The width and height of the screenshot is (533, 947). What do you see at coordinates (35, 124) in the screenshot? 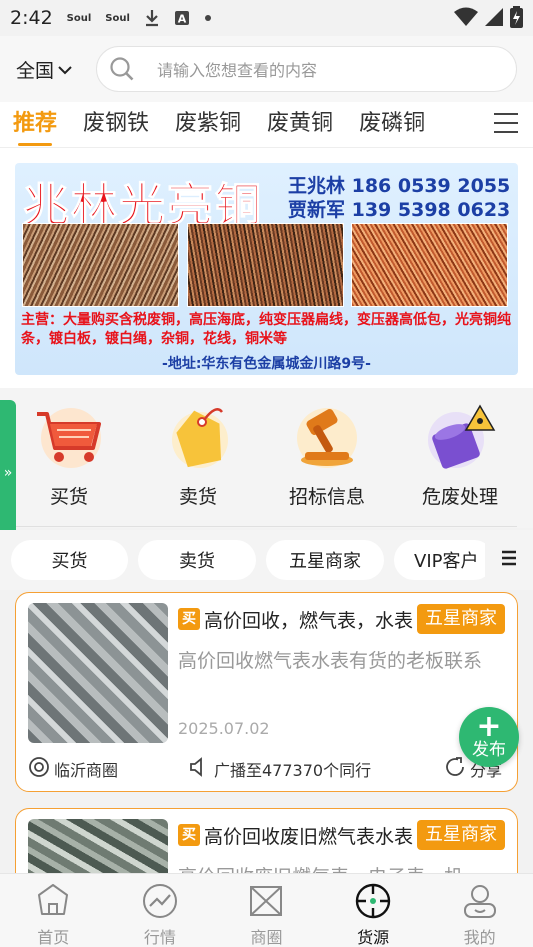
I see `tab-recommend: 推荐` at bounding box center [35, 124].